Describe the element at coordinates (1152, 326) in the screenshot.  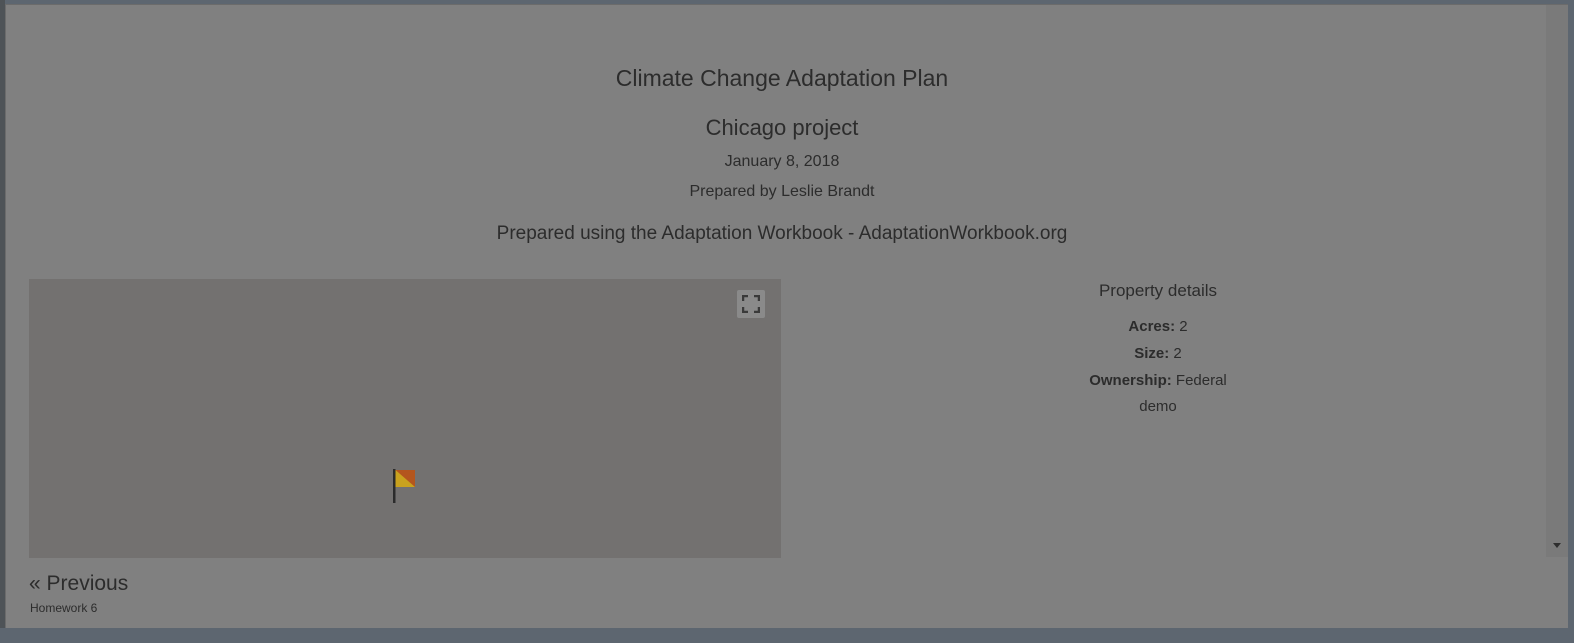
I see `acres-label: Acres:` at that location.